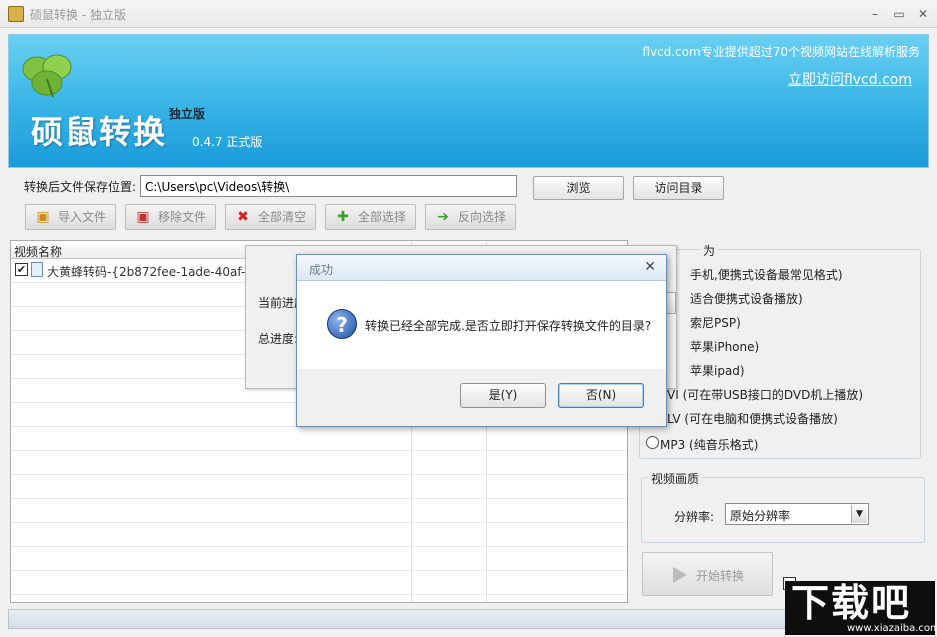  I want to click on dialog-close-icon: ✕, so click(650, 267).